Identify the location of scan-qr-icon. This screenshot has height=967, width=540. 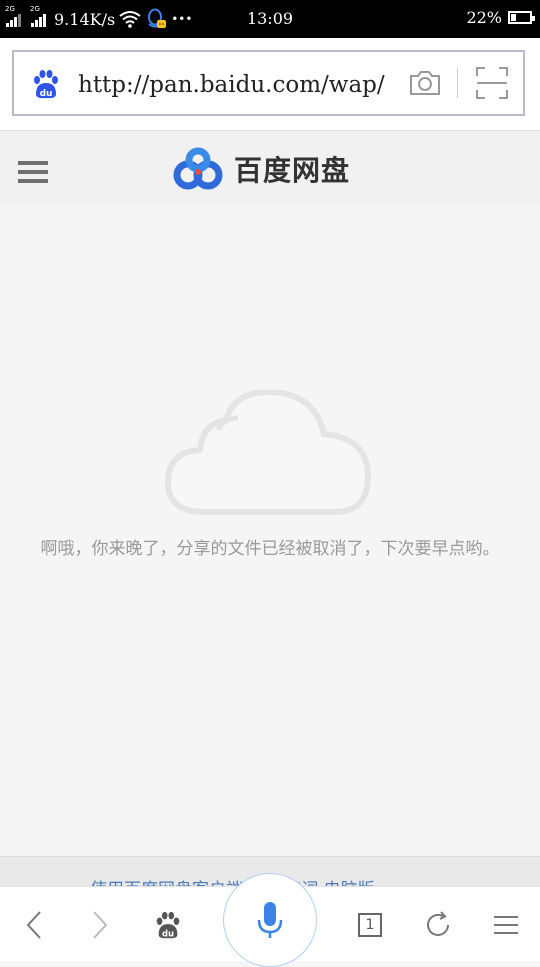
(492, 83).